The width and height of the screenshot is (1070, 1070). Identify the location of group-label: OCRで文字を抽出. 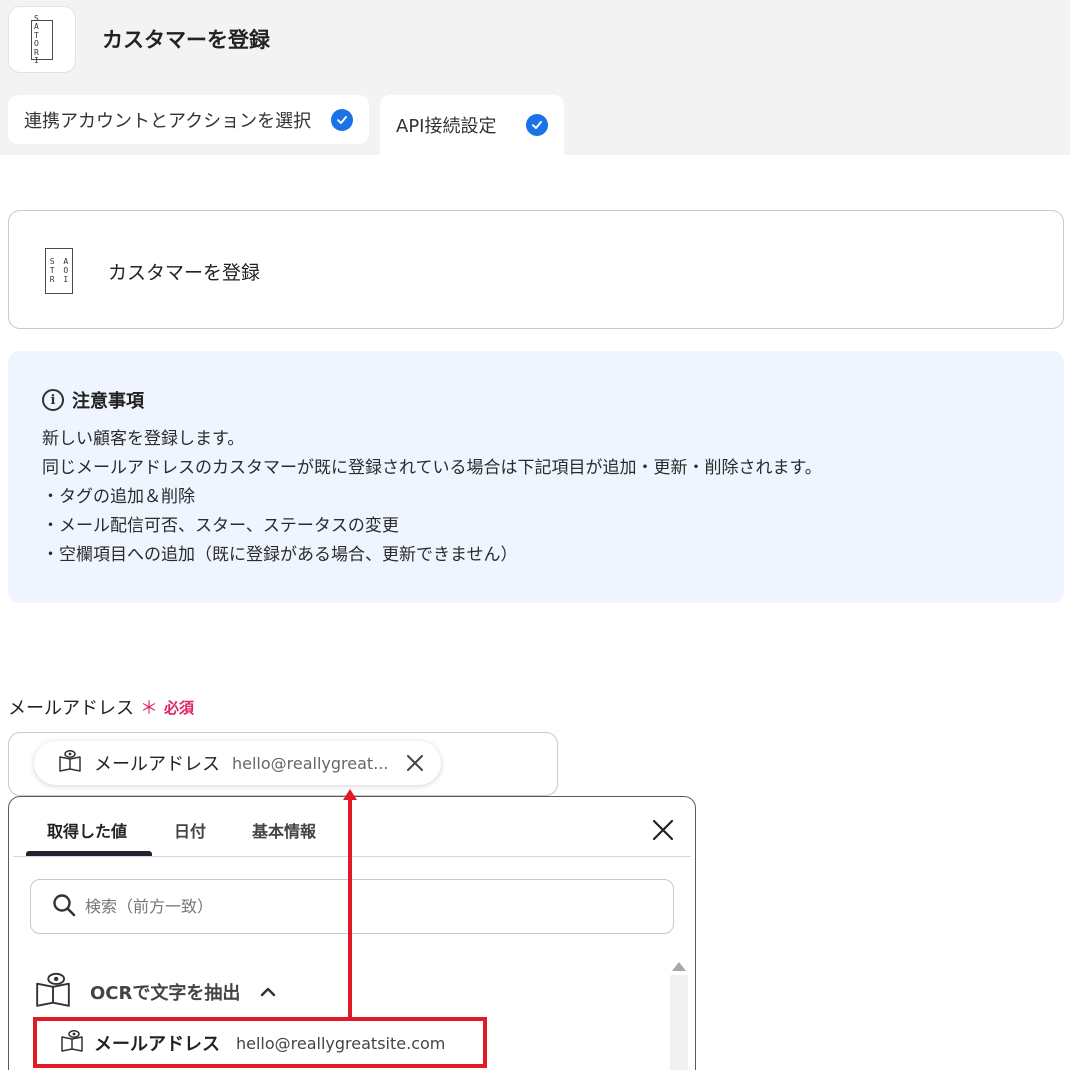
(165, 993).